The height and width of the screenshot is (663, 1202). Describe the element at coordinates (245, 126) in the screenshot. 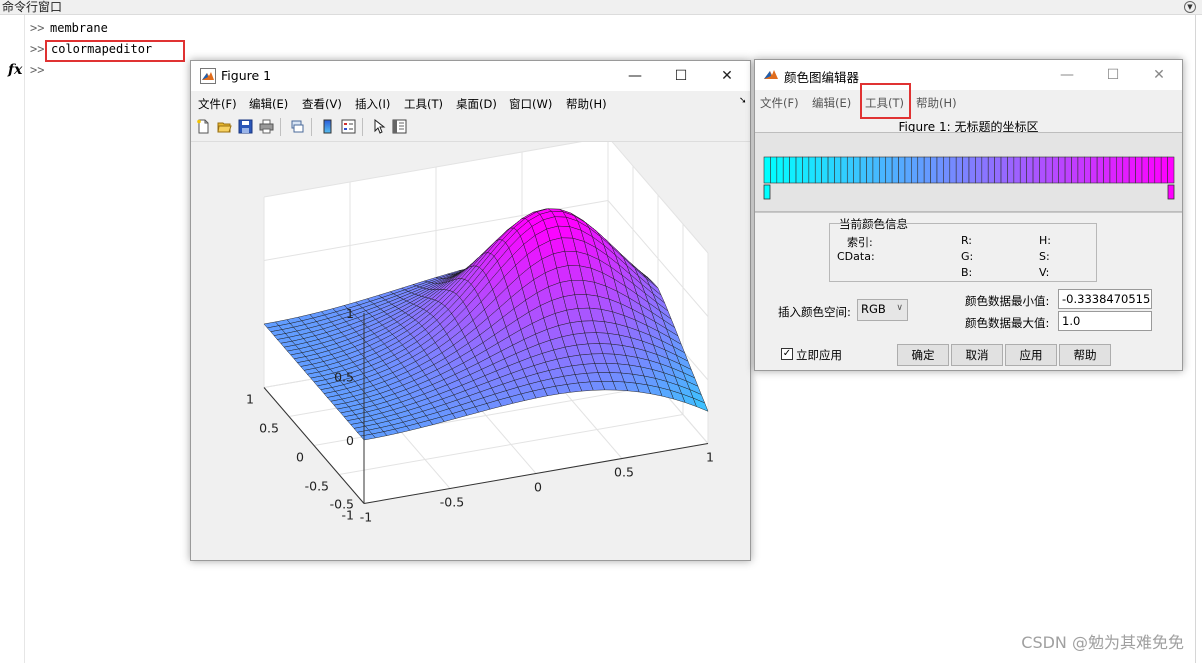

I see `save-icon` at that location.